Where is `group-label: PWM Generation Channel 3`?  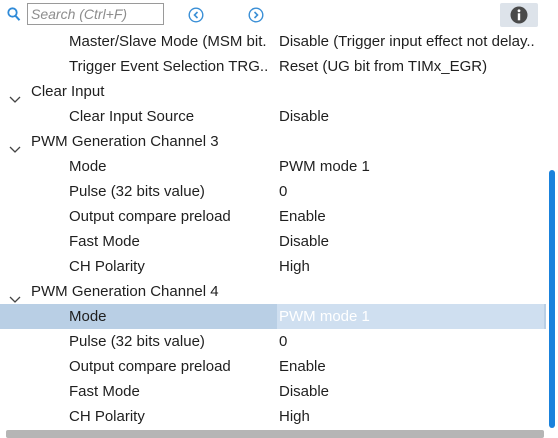
group-label: PWM Generation Channel 3 is located at coordinates (125, 141).